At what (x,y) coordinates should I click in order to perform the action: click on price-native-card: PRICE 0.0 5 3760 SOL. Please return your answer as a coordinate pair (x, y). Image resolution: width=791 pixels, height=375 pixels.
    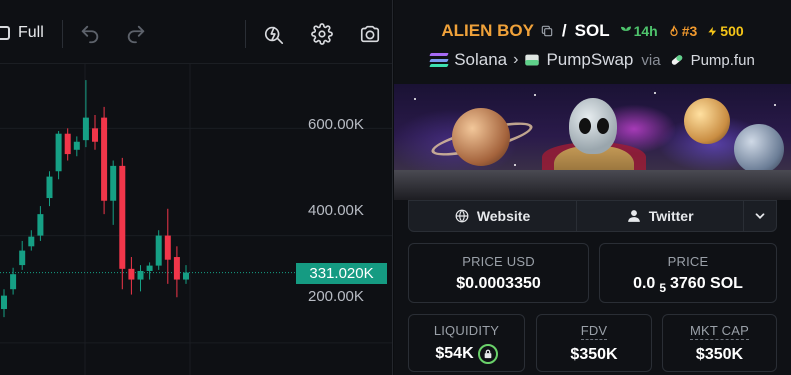
    Looking at the image, I should click on (688, 273).